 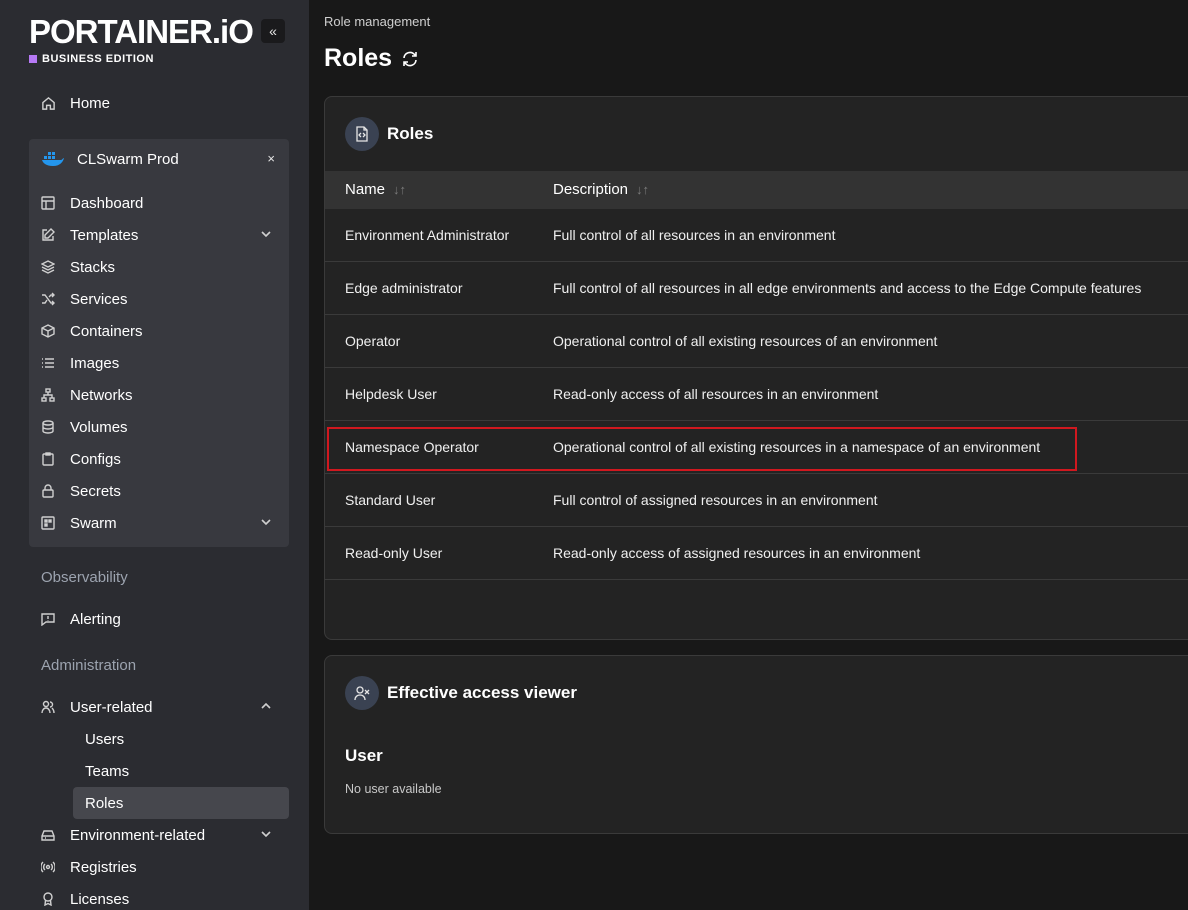 What do you see at coordinates (48, 203) in the screenshot?
I see `dashboard-icon` at bounding box center [48, 203].